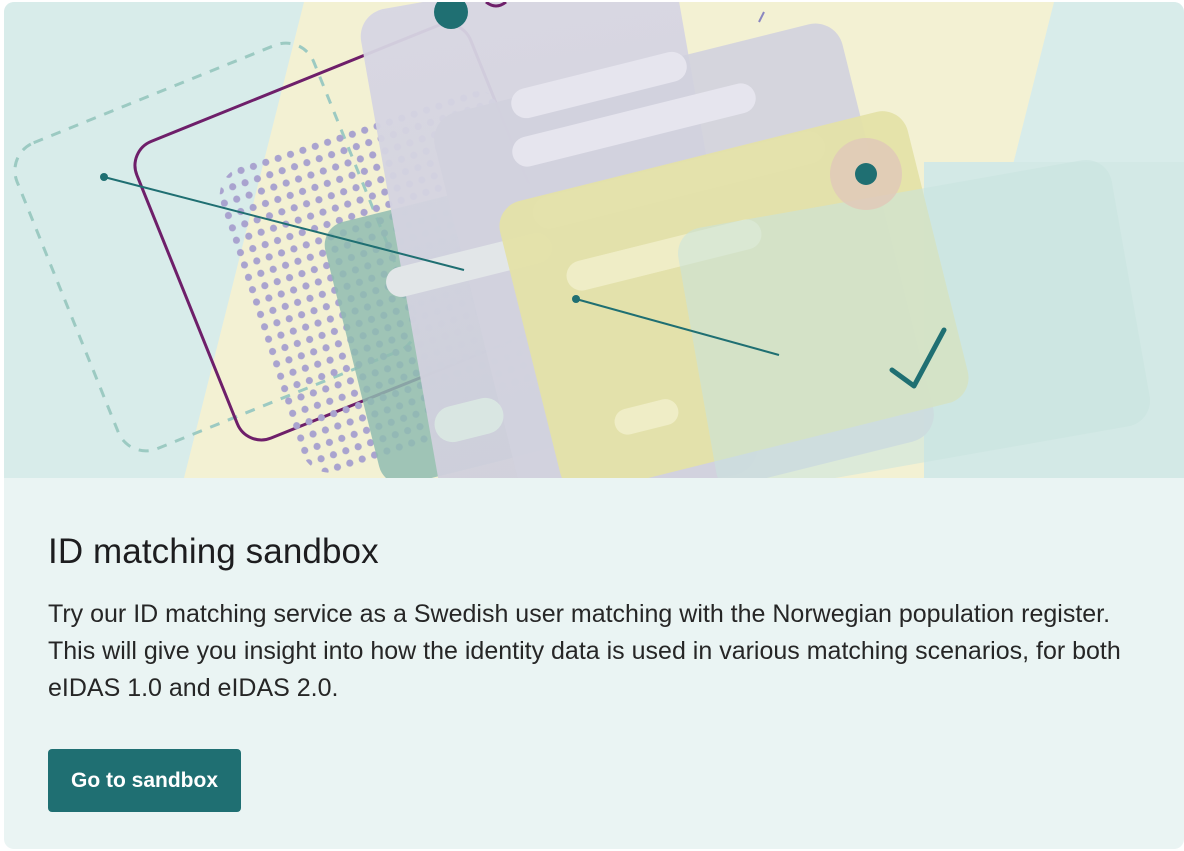  Describe the element at coordinates (213, 551) in the screenshot. I see `card-title: ID matching sandbox` at that location.